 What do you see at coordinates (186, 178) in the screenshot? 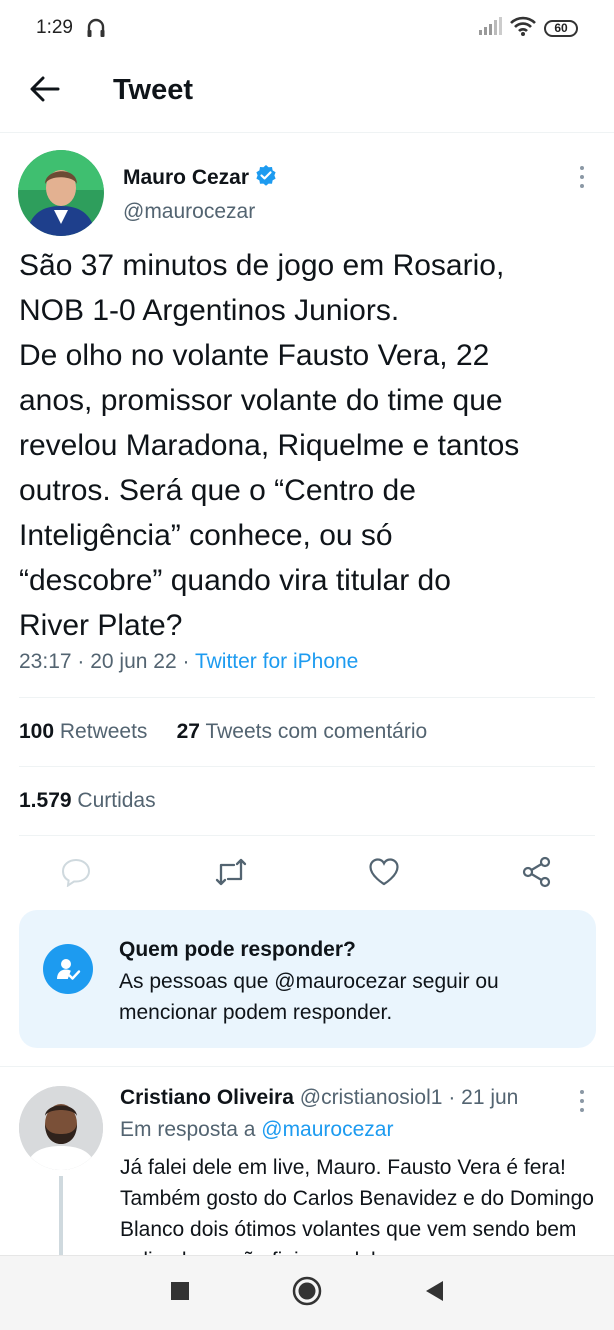
I see `author-name: Mauro Cezar` at bounding box center [186, 178].